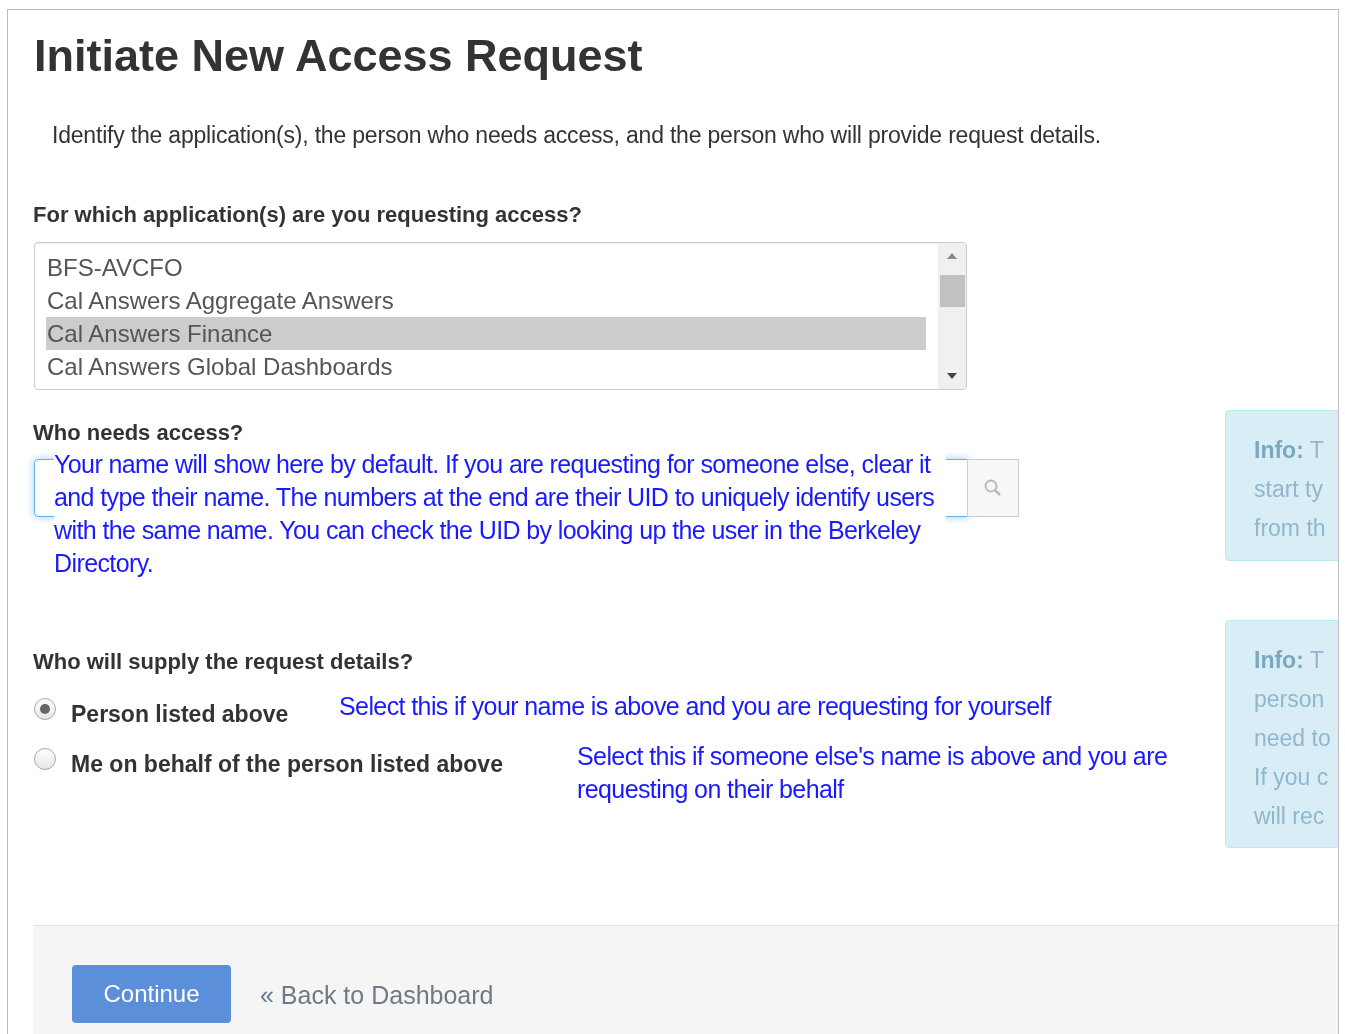 The width and height of the screenshot is (1345, 1034). I want to click on scrollbar, so click(952, 316).